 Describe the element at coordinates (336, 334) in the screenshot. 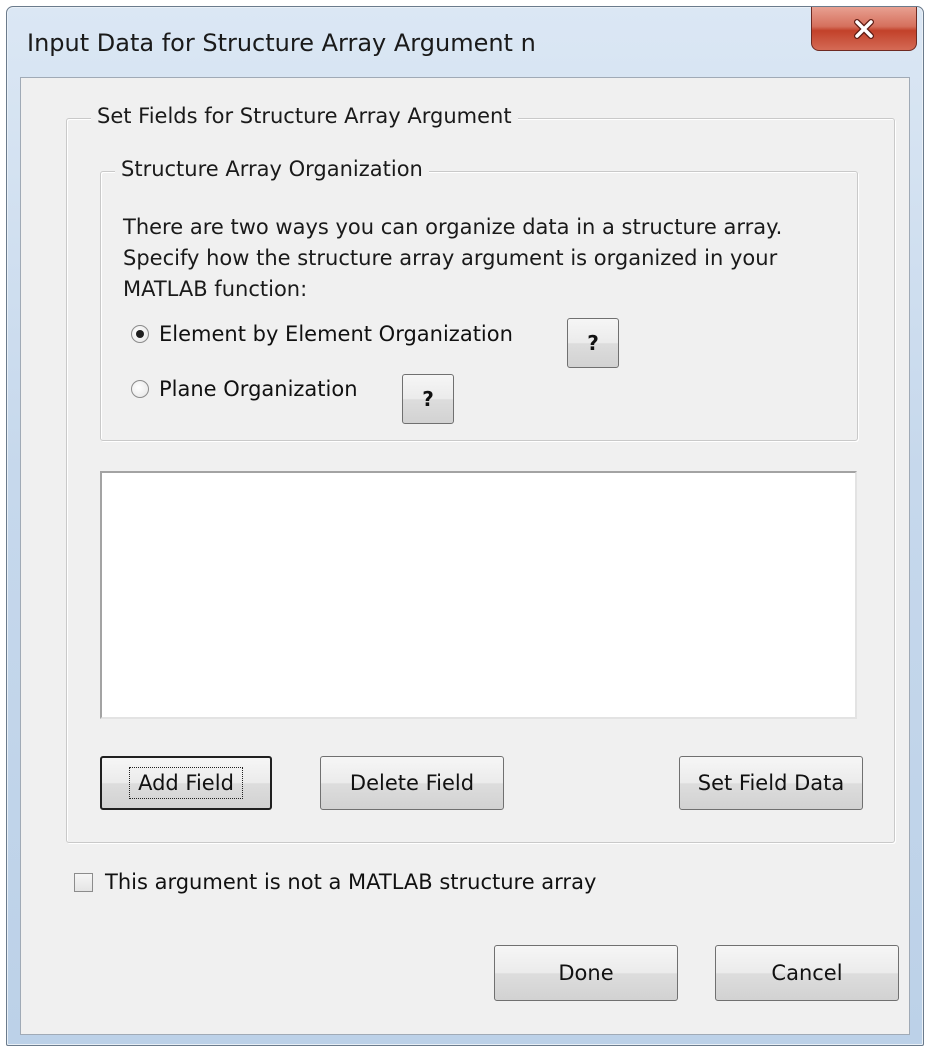

I see `radio-element-by-element-label: Element by Element Organization` at that location.